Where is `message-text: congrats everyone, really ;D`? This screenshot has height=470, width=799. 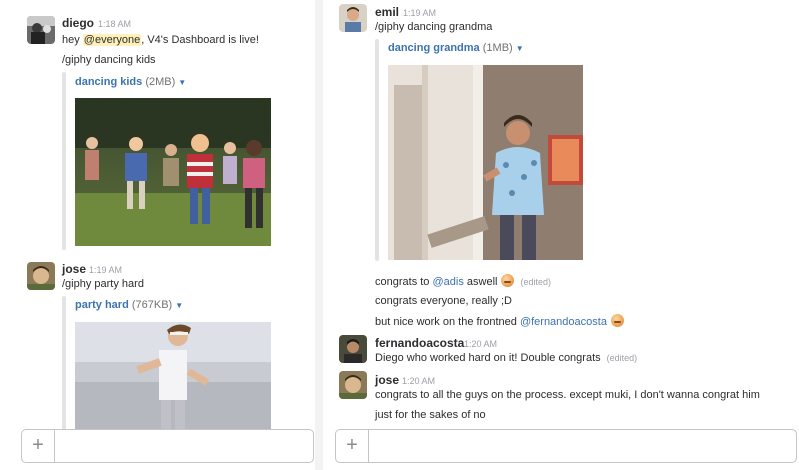
message-text: congrats everyone, really ;D is located at coordinates (443, 301).